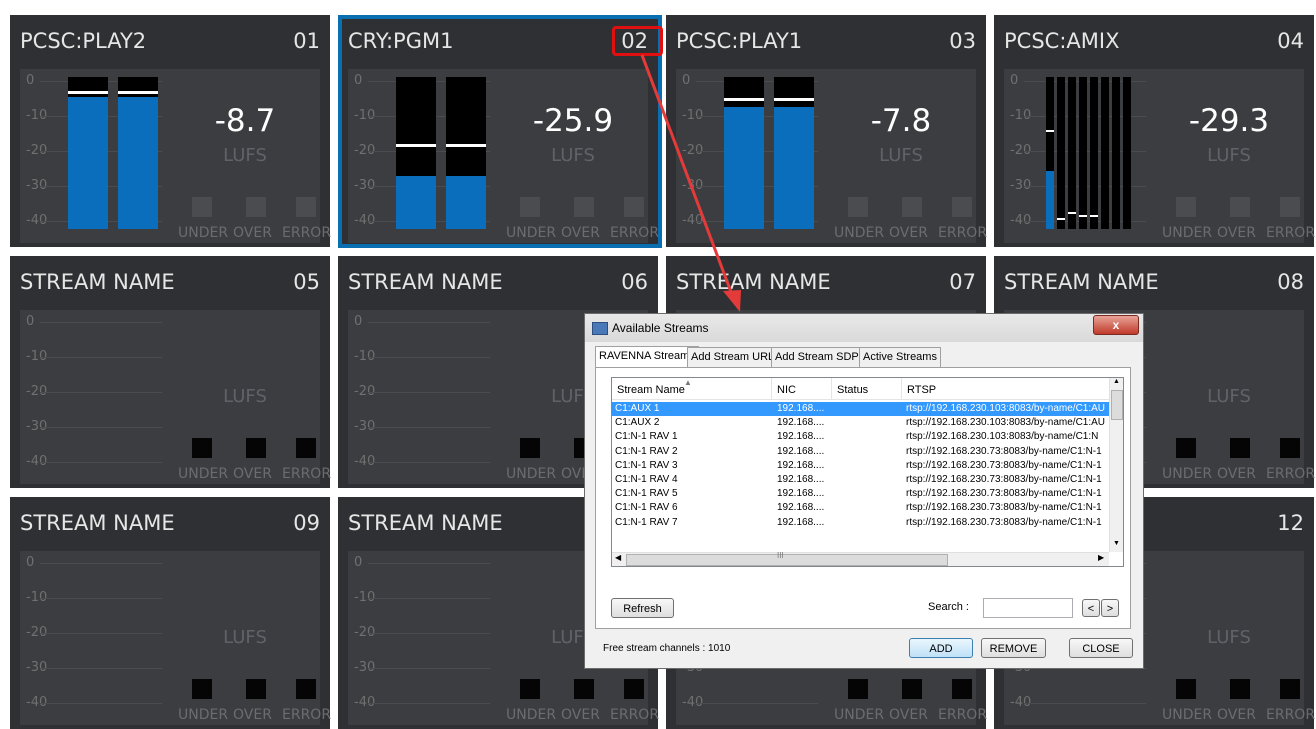 This screenshot has width=1316, height=729. Describe the element at coordinates (637, 41) in the screenshot. I see `callout-box` at that location.